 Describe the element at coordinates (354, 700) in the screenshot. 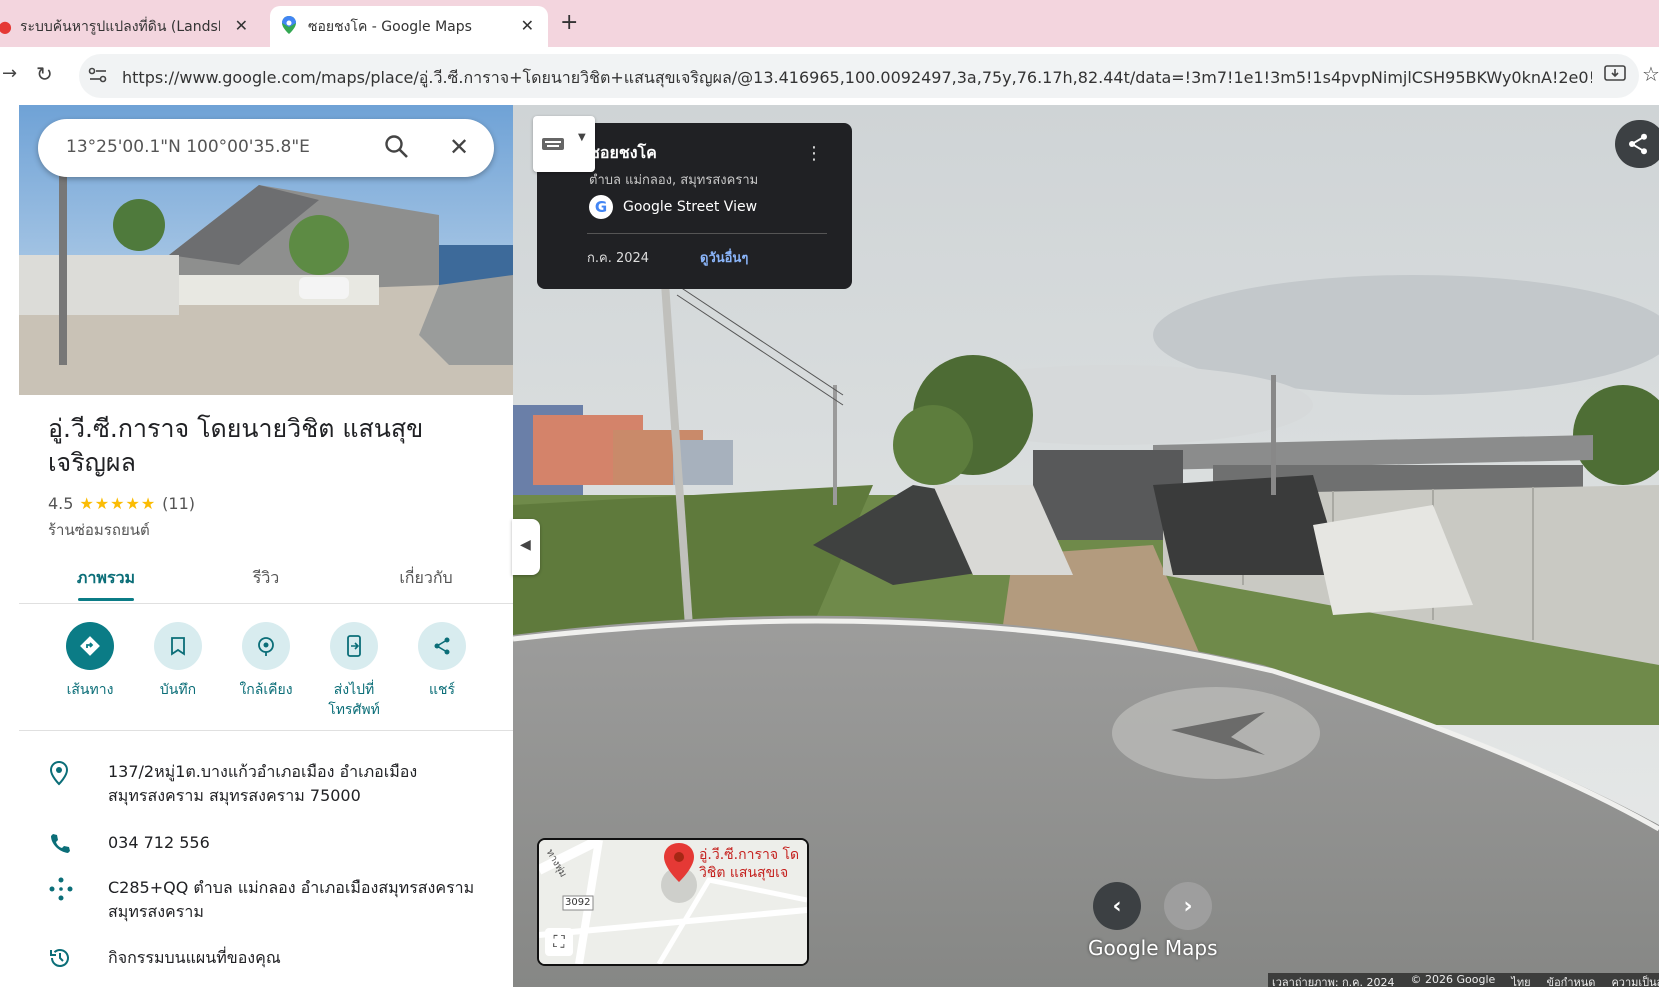

I see `action-label: ส่งไปที่ โทรศัพท์` at that location.